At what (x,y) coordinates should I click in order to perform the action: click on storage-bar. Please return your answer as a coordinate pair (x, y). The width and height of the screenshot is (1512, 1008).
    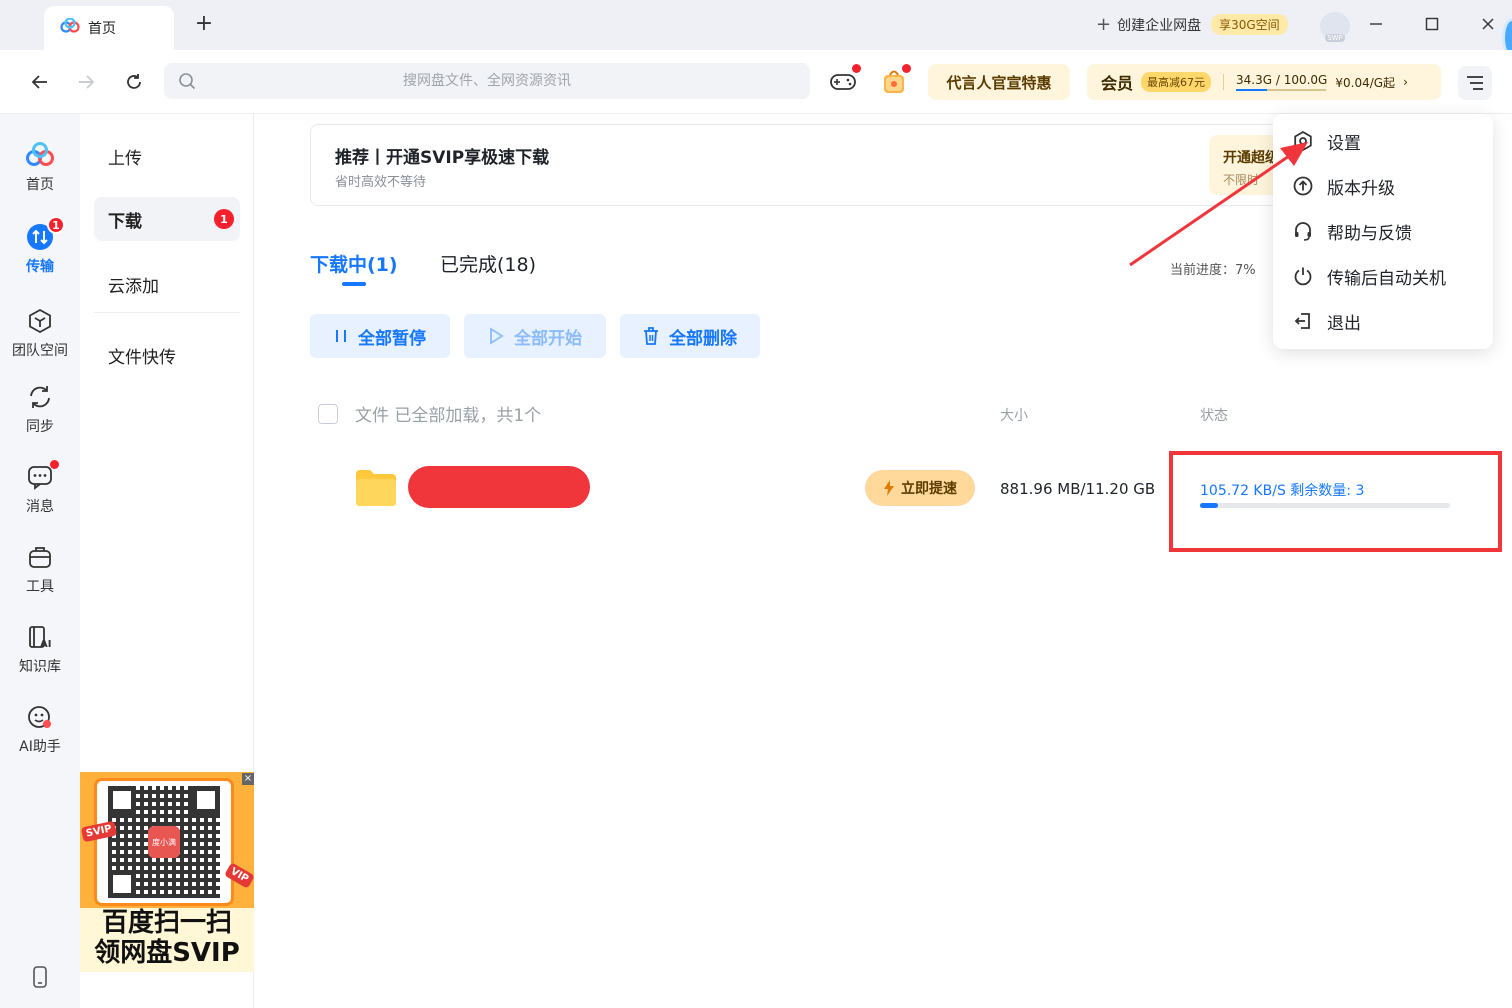
    Looking at the image, I should click on (1281, 90).